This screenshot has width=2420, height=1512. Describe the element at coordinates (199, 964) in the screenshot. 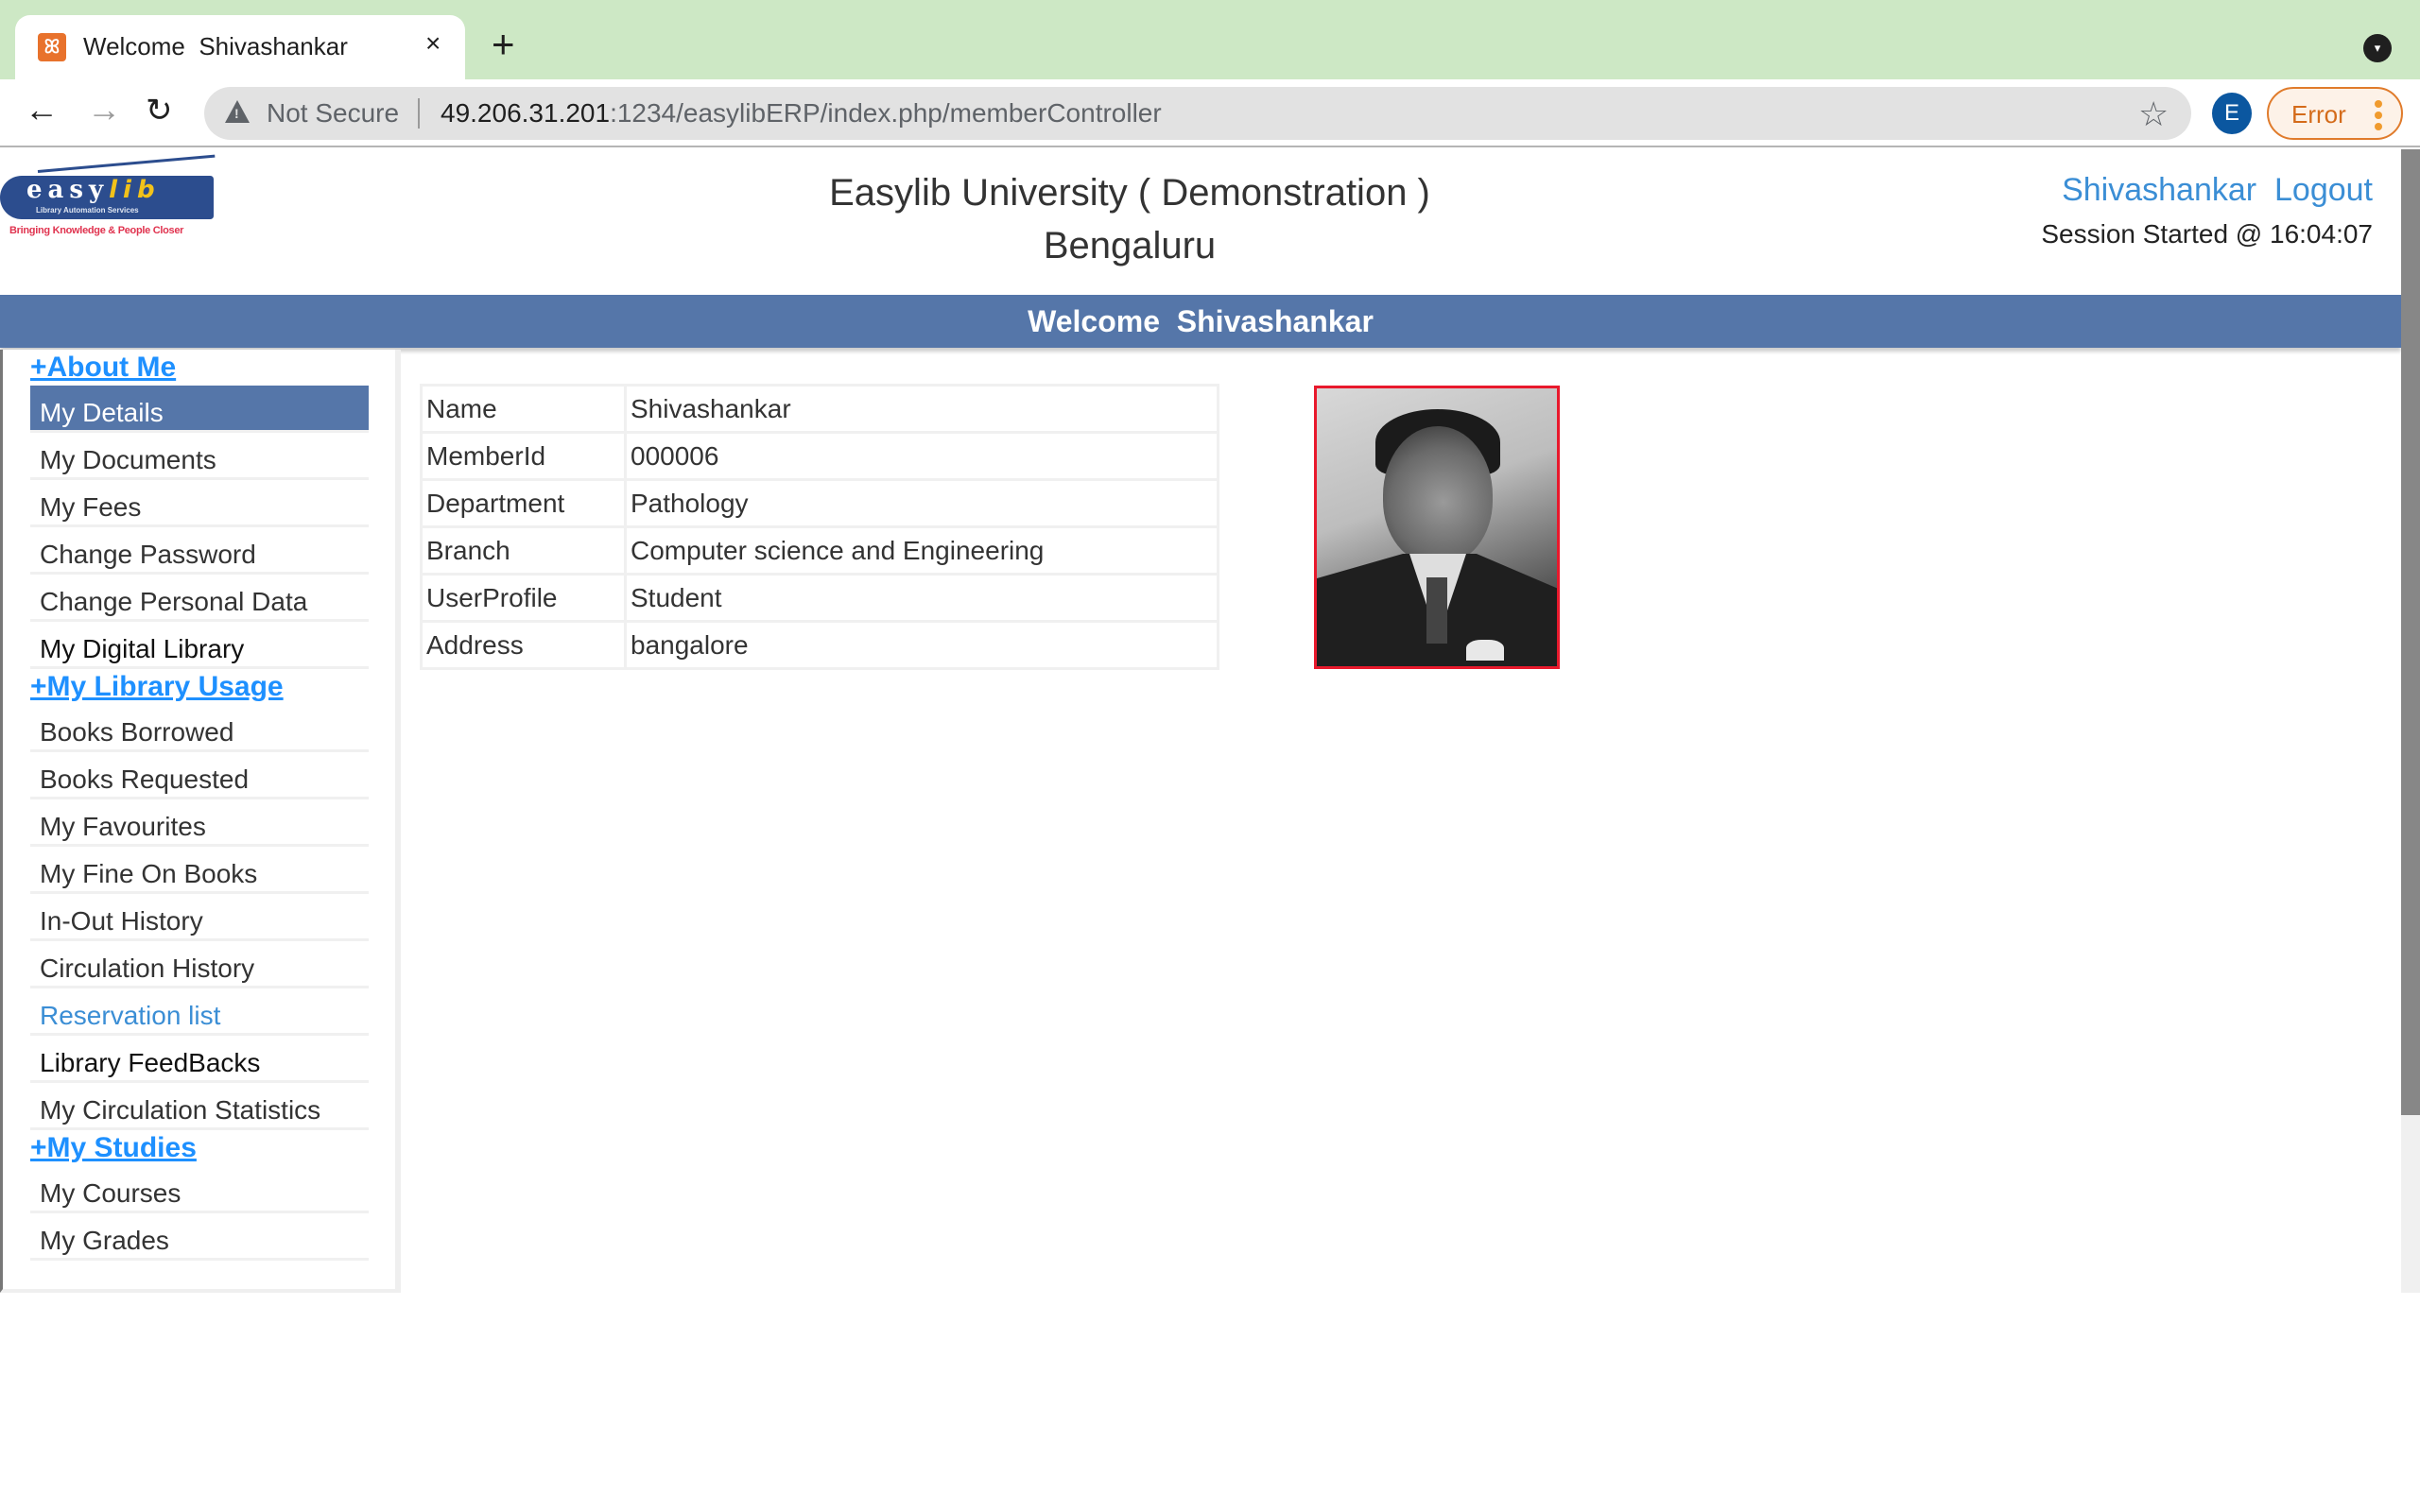

I see `sidebar-item: Circulation History` at that location.